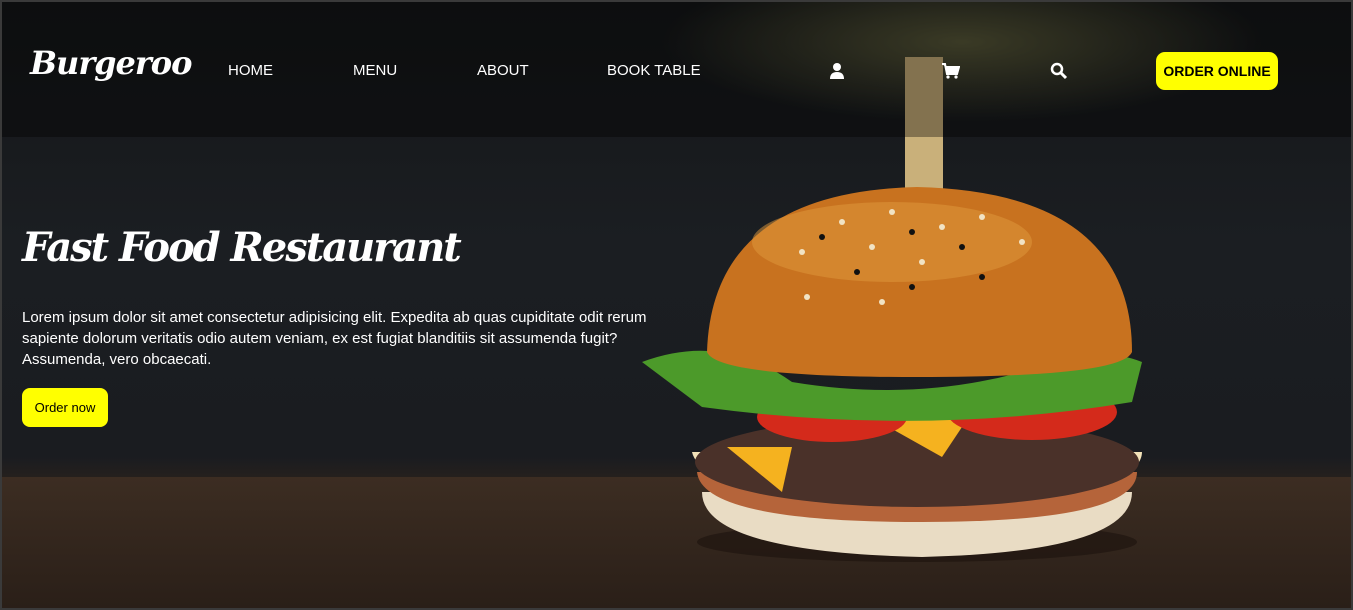 Image resolution: width=1353 pixels, height=610 pixels. What do you see at coordinates (65, 407) in the screenshot?
I see `order-now-button: Order now` at bounding box center [65, 407].